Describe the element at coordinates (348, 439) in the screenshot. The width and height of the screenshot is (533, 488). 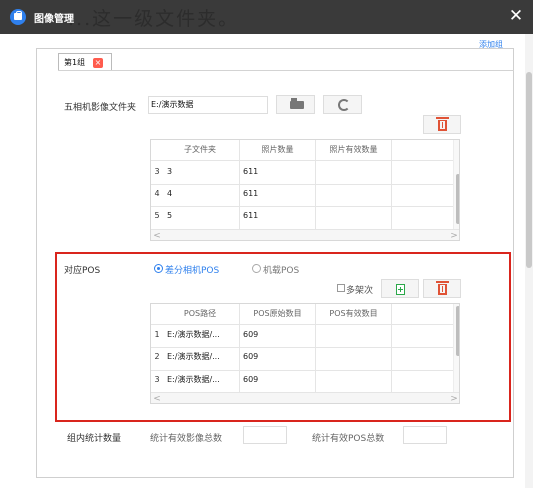
I see `valid-pos-total-label: 统计有效POS总数` at that location.